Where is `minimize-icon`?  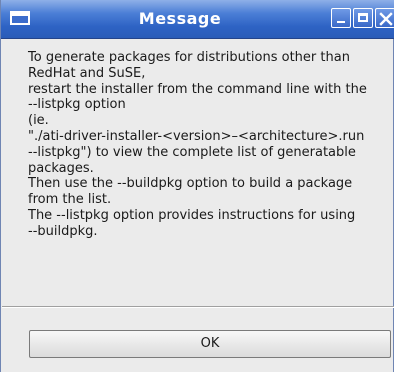 minimize-icon is located at coordinates (341, 18).